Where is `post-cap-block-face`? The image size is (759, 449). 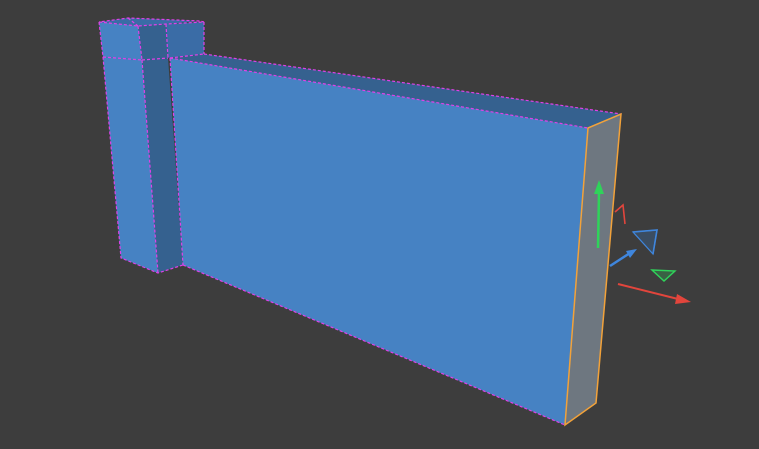 post-cap-block-face is located at coordinates (185, 40).